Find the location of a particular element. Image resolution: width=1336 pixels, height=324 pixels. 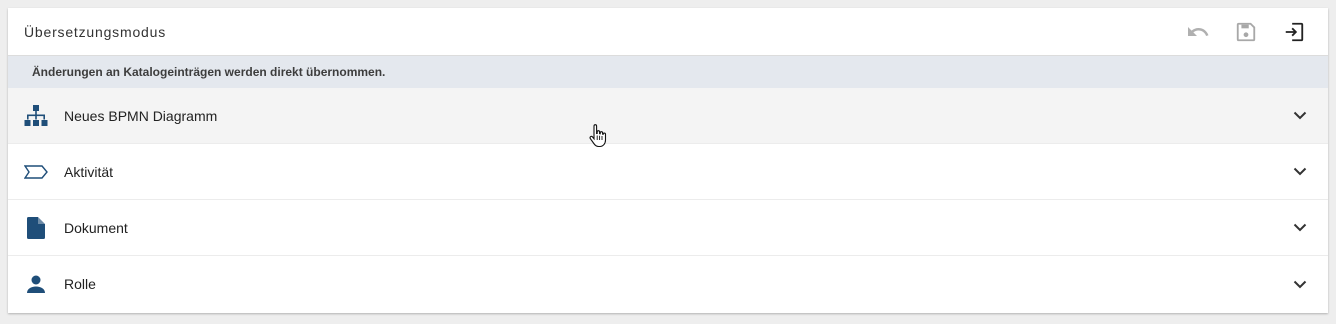

header-toolbar is located at coordinates (1246, 32).